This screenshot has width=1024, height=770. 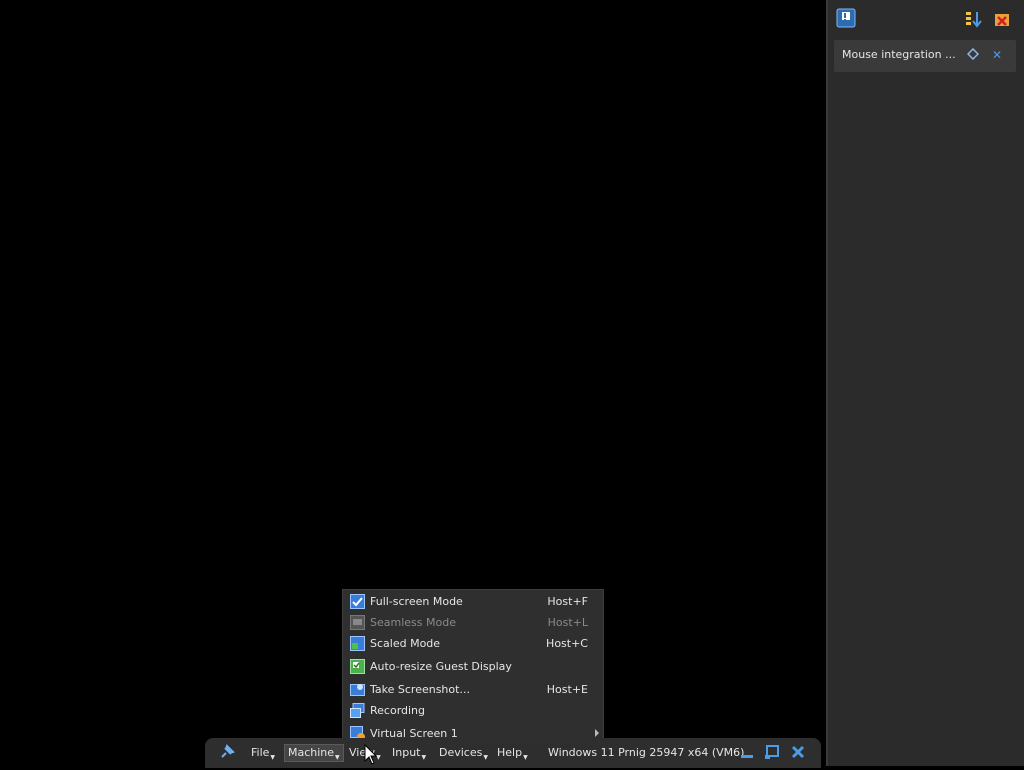 I want to click on menu-item-shortcut: Host+F, so click(x=567, y=601).